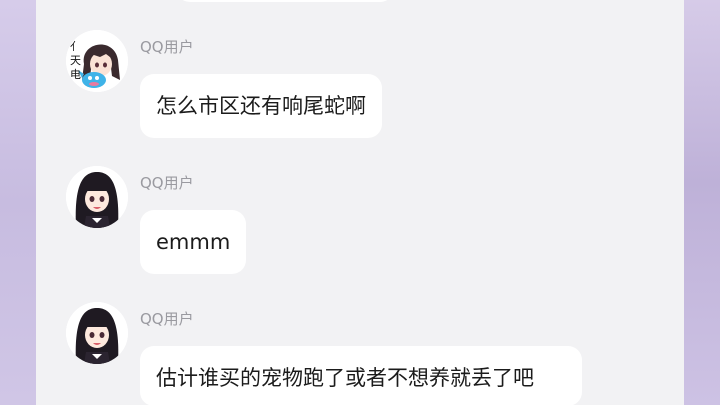 The width and height of the screenshot is (720, 405). What do you see at coordinates (75, 46) in the screenshot?
I see `svg-text: 亻` at bounding box center [75, 46].